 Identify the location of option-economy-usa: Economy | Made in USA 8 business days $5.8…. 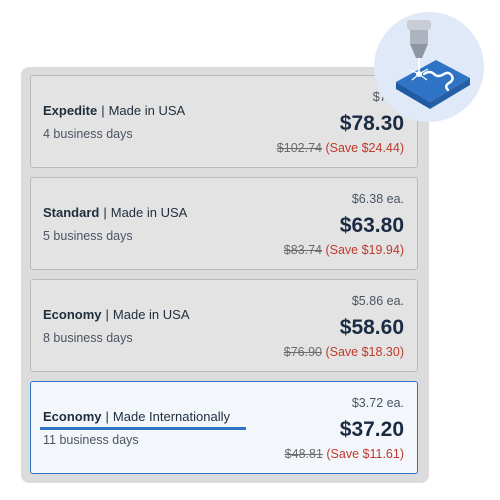
(224, 325).